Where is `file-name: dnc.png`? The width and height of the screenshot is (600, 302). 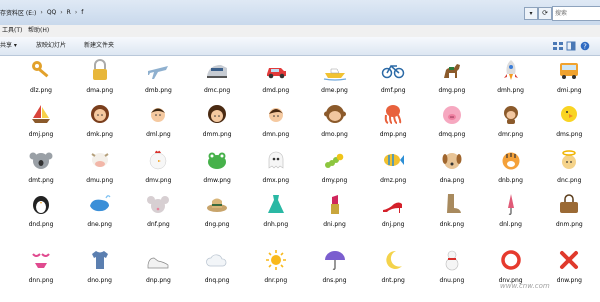
file-name: dnc.png is located at coordinates (569, 180).